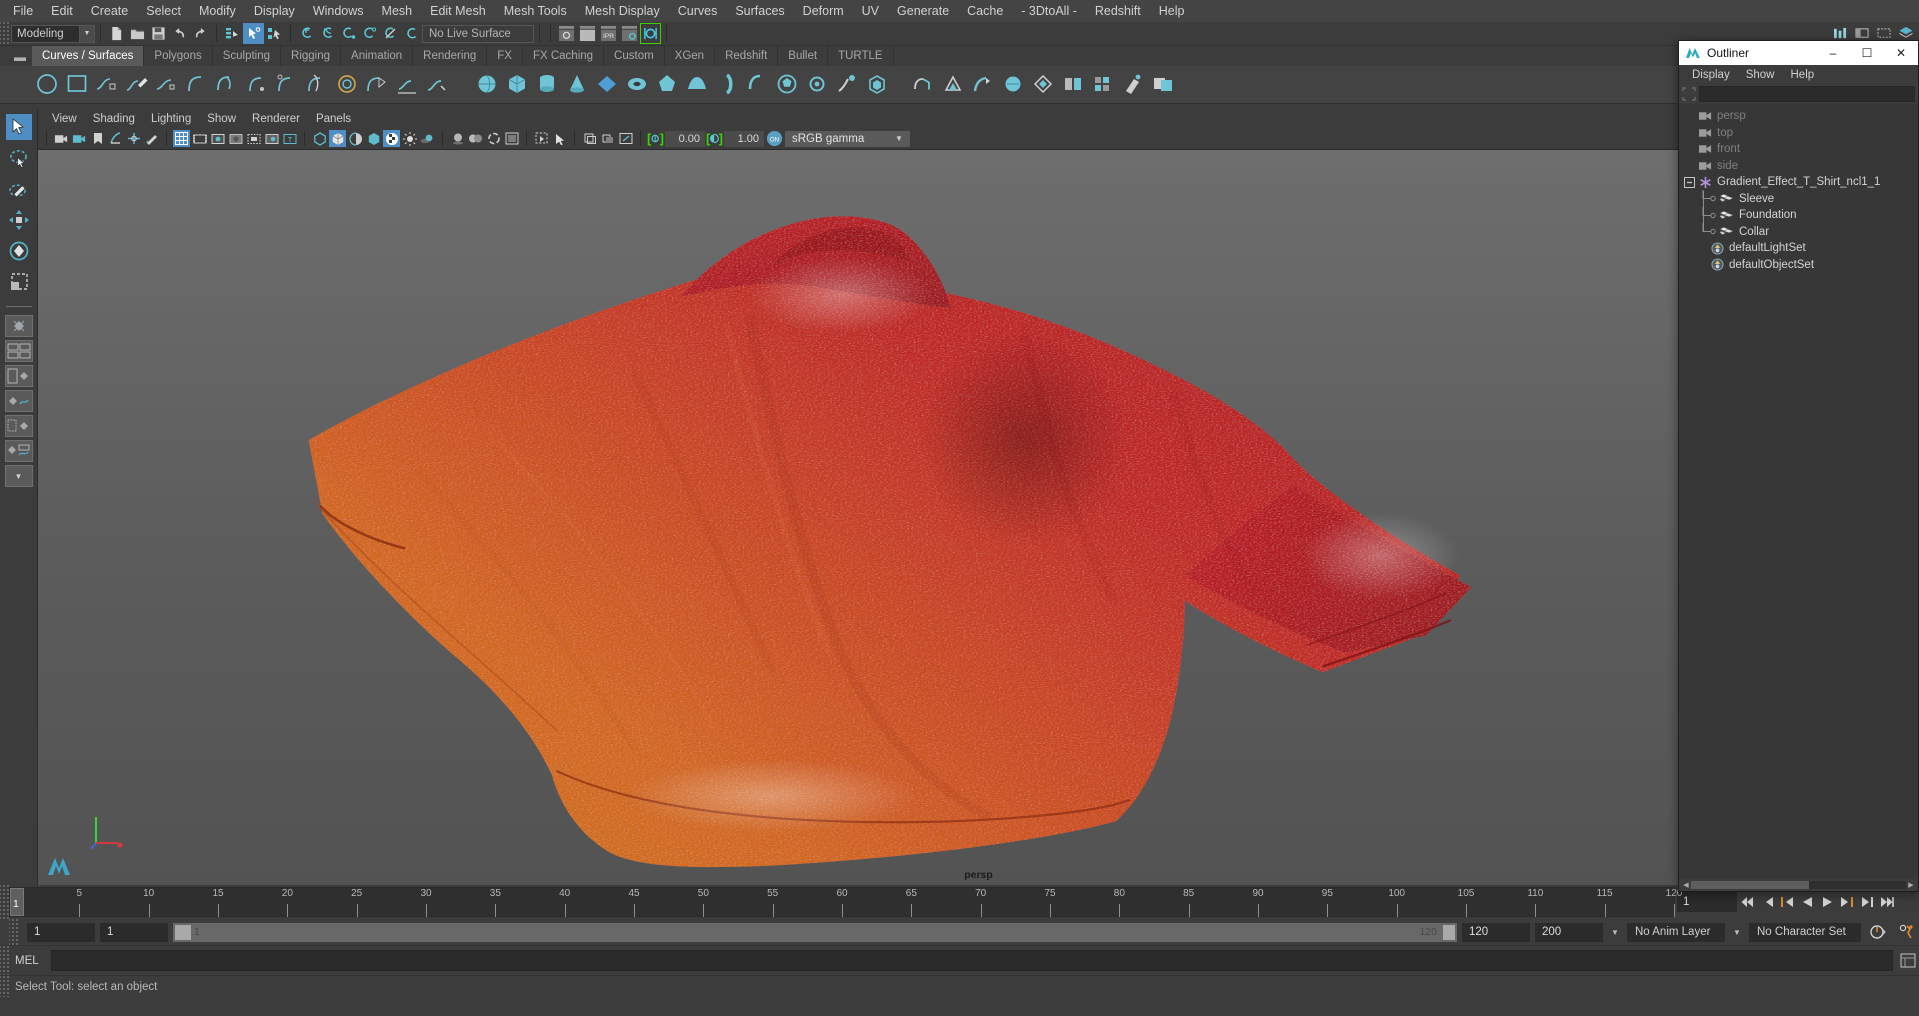 This screenshot has height=1016, width=1919. What do you see at coordinates (608, 33) in the screenshot?
I see `ipr-render-button: IPR` at bounding box center [608, 33].